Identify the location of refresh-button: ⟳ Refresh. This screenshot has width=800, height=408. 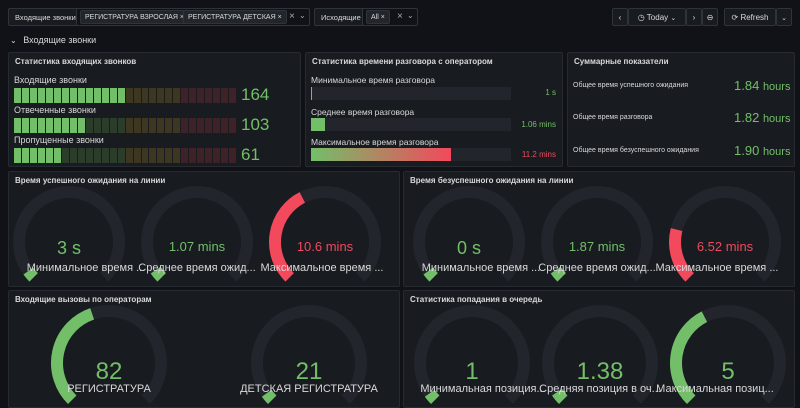
(750, 17).